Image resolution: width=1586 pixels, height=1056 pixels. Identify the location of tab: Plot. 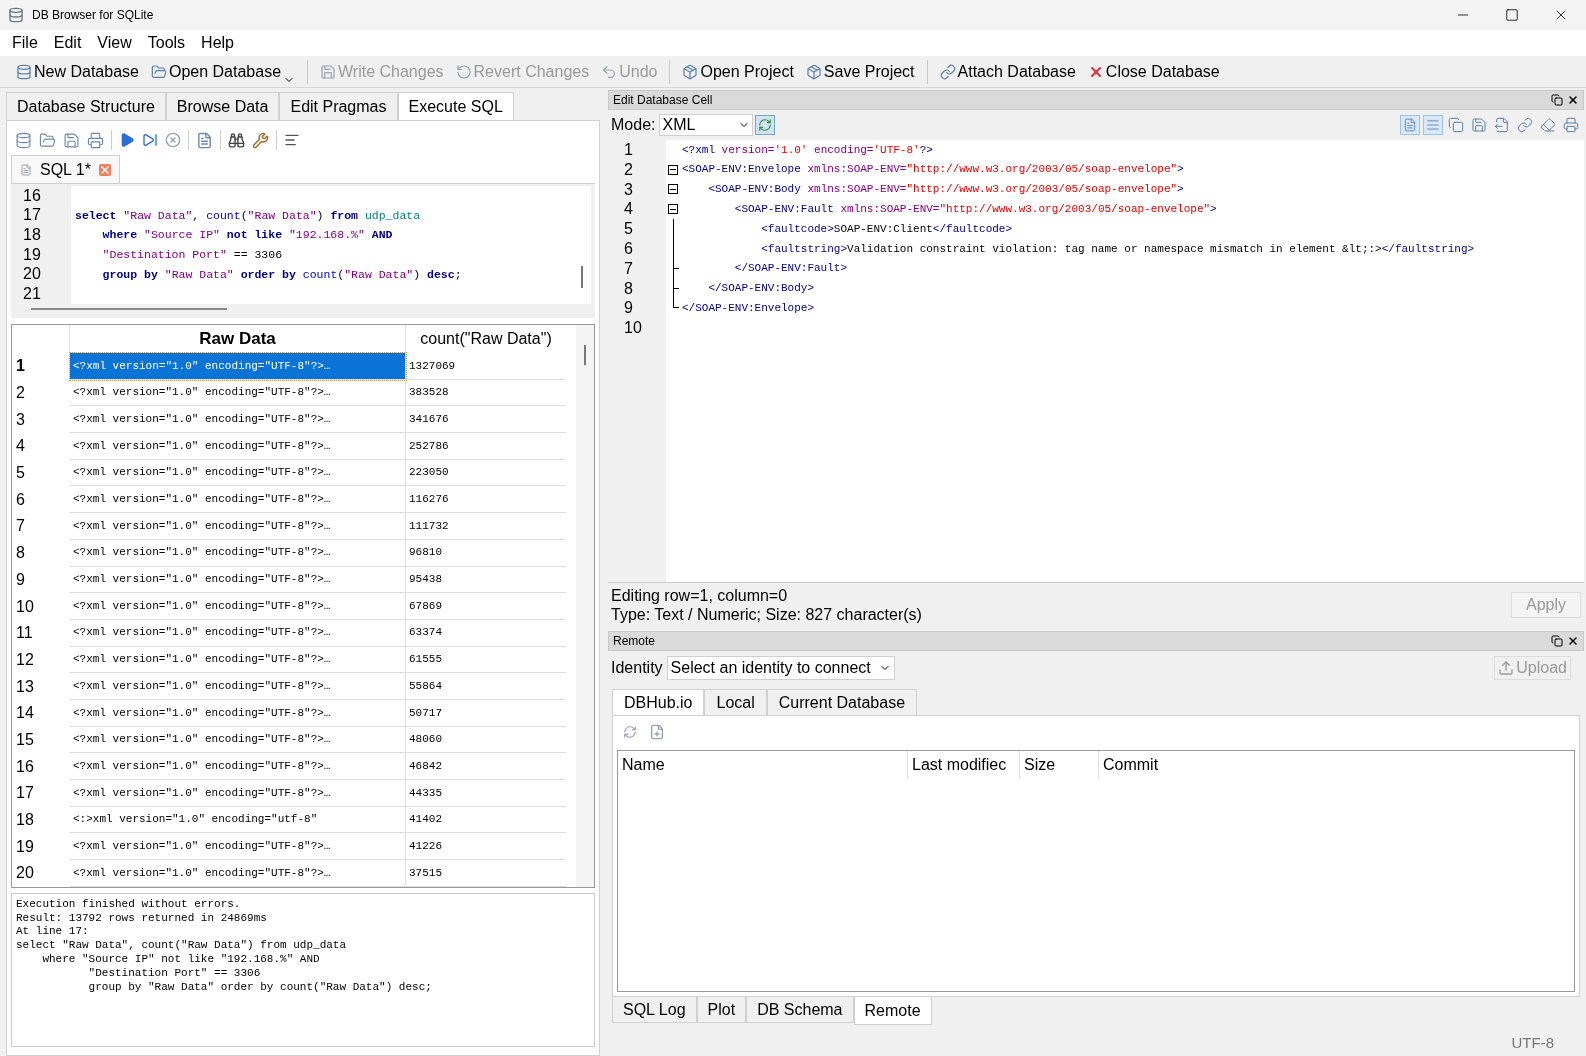
(721, 1010).